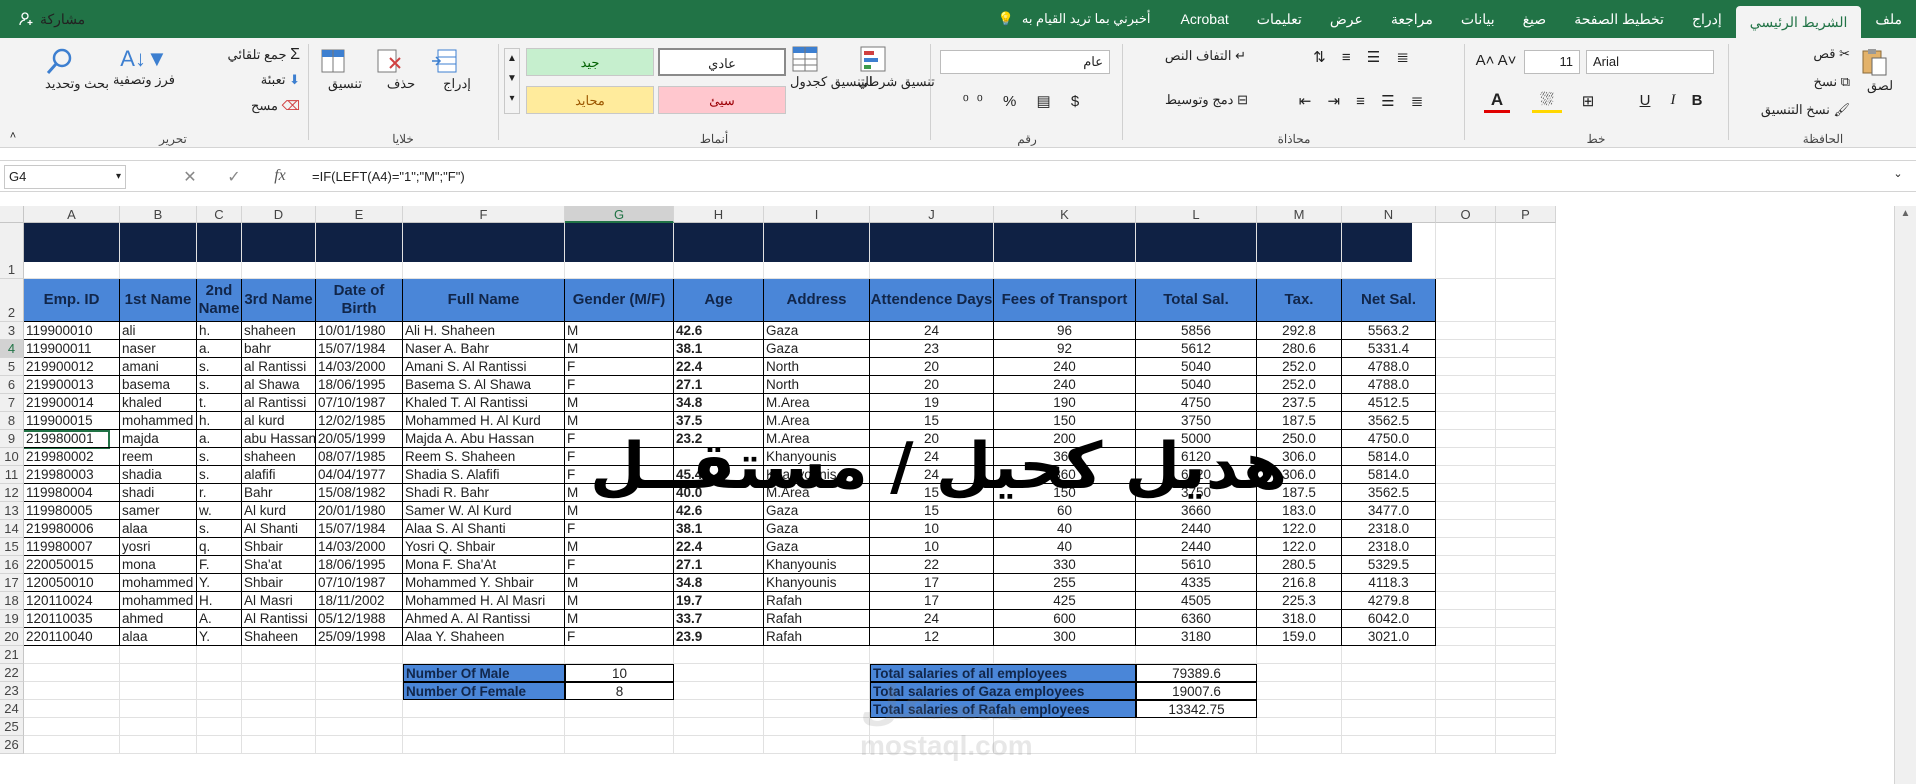 The image size is (1916, 784). What do you see at coordinates (932, 331) in the screenshot?
I see `cell-J3: 24` at bounding box center [932, 331].